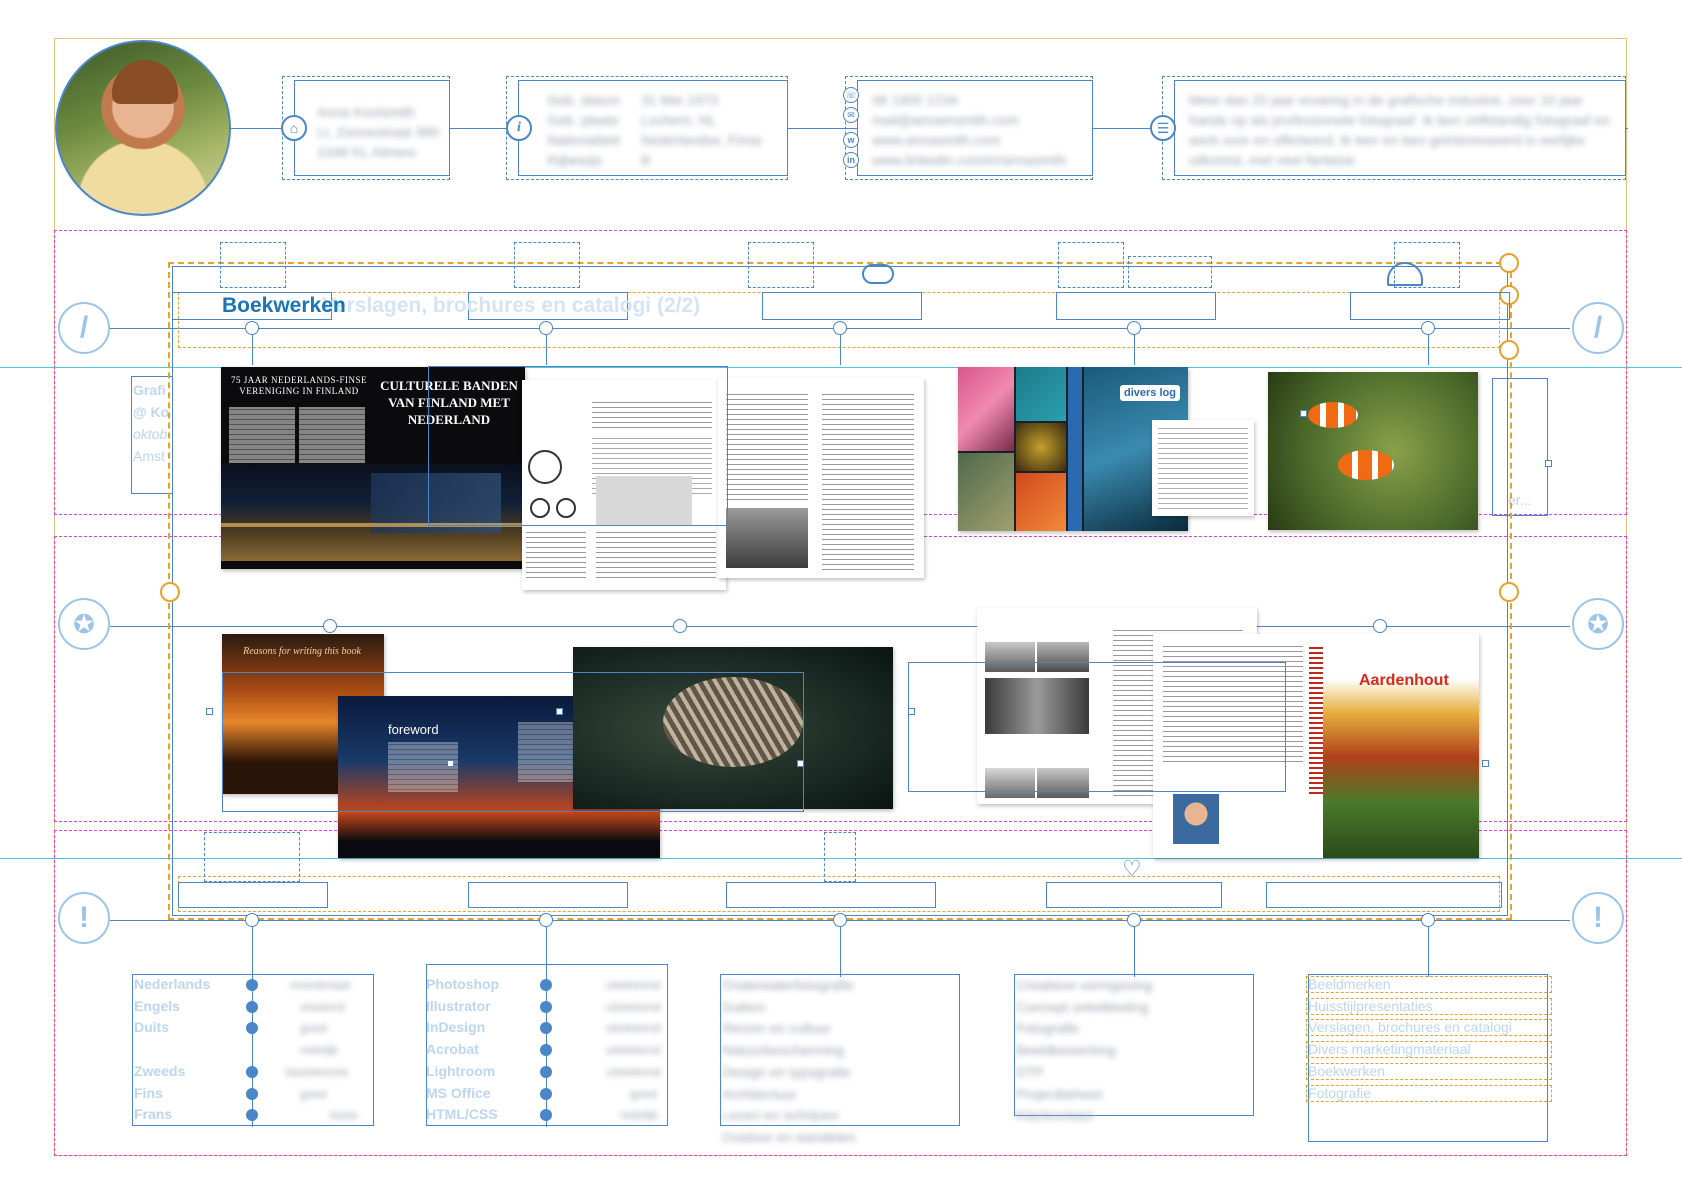 The width and height of the screenshot is (1682, 1182). I want to click on profile-line: uitkomst, met veel fantasie., so click(1274, 160).